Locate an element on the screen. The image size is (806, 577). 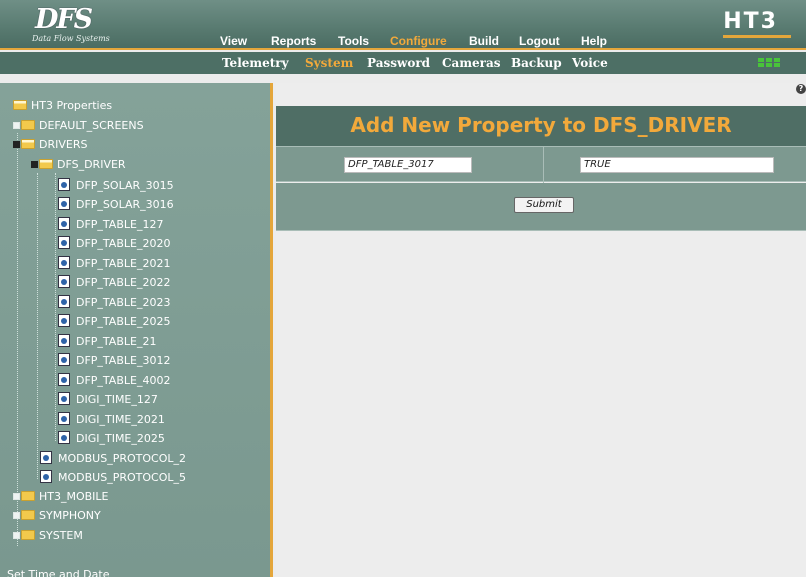
nav-tools: Tools is located at coordinates (353, 41).